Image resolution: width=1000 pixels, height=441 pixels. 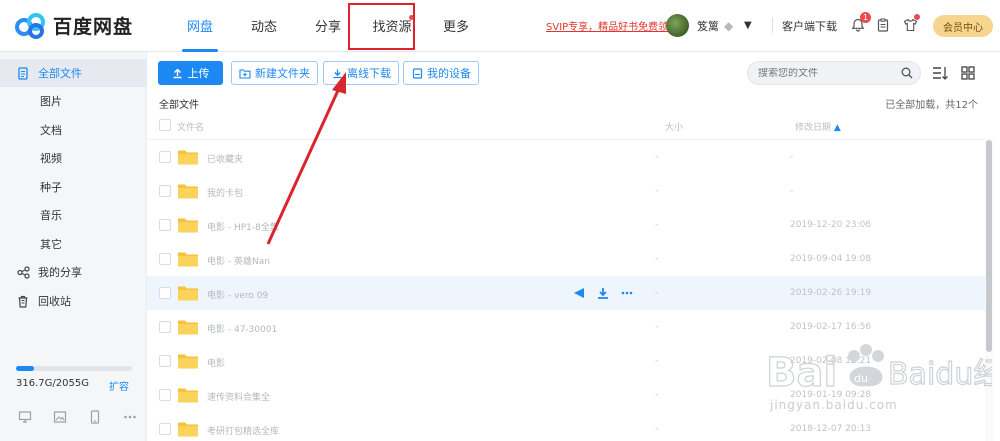 I want to click on offline-download-button: 离线下载, so click(x=361, y=73).